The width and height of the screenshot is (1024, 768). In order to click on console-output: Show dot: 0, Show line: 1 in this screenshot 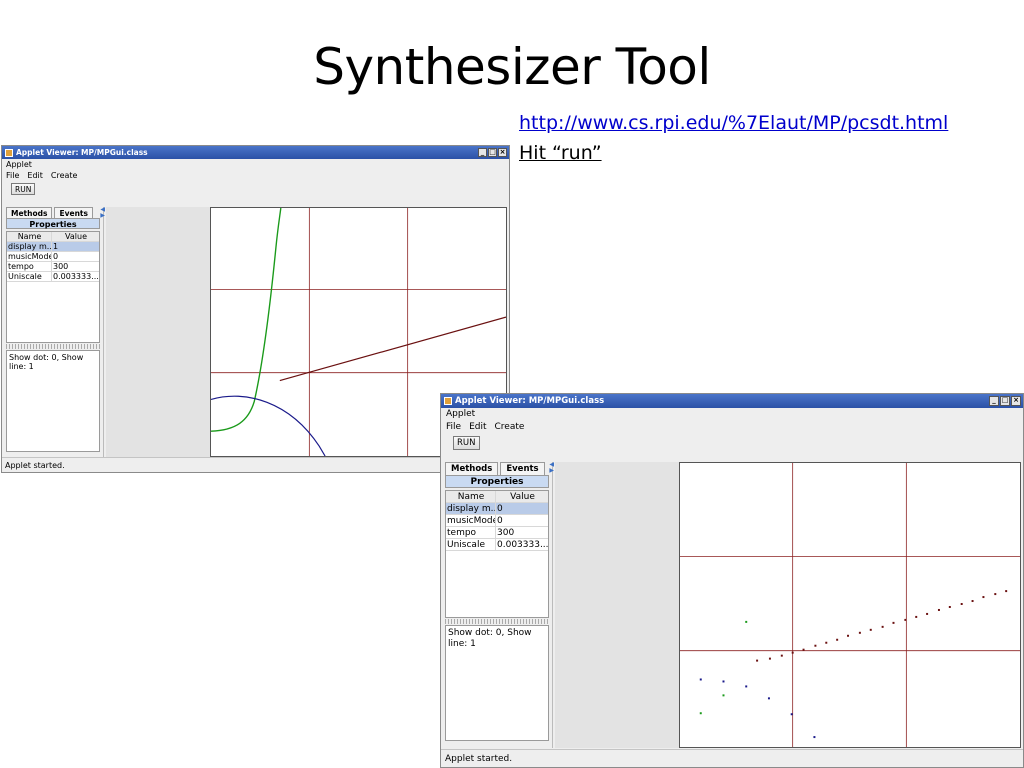, I will do `click(53, 401)`.